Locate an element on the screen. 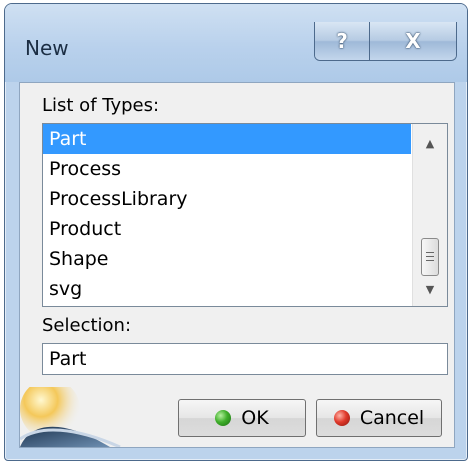 Image resolution: width=472 pixels, height=464 pixels. selection-label: Selection: is located at coordinates (87, 325).